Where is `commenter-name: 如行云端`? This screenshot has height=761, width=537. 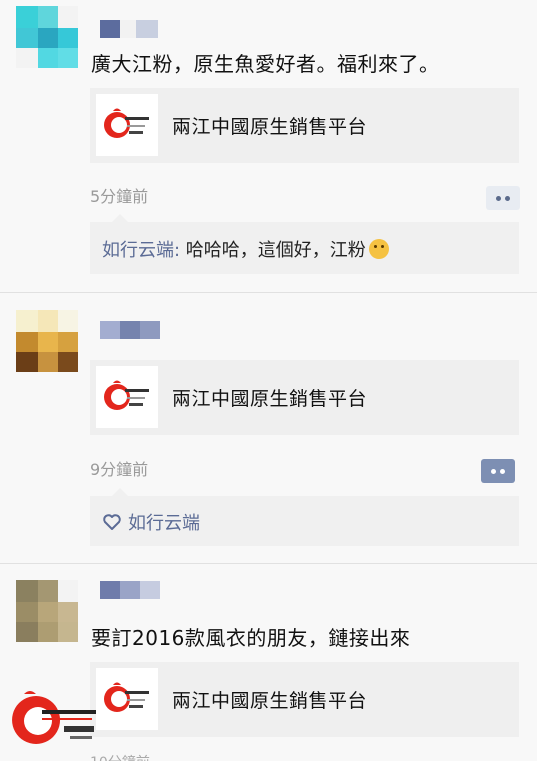
commenter-name: 如行云端 is located at coordinates (138, 250).